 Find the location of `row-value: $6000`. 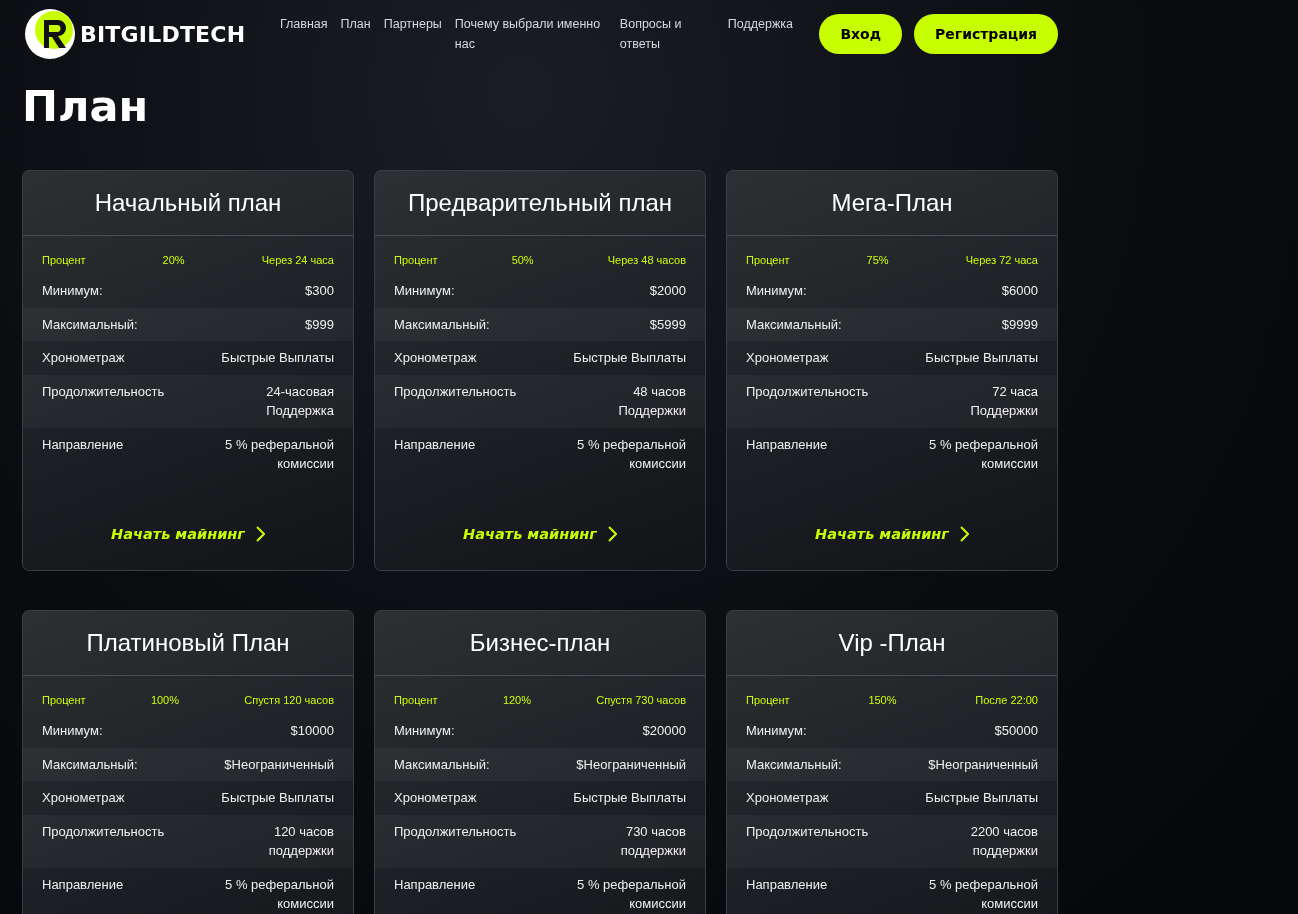

row-value: $6000 is located at coordinates (1019, 291).